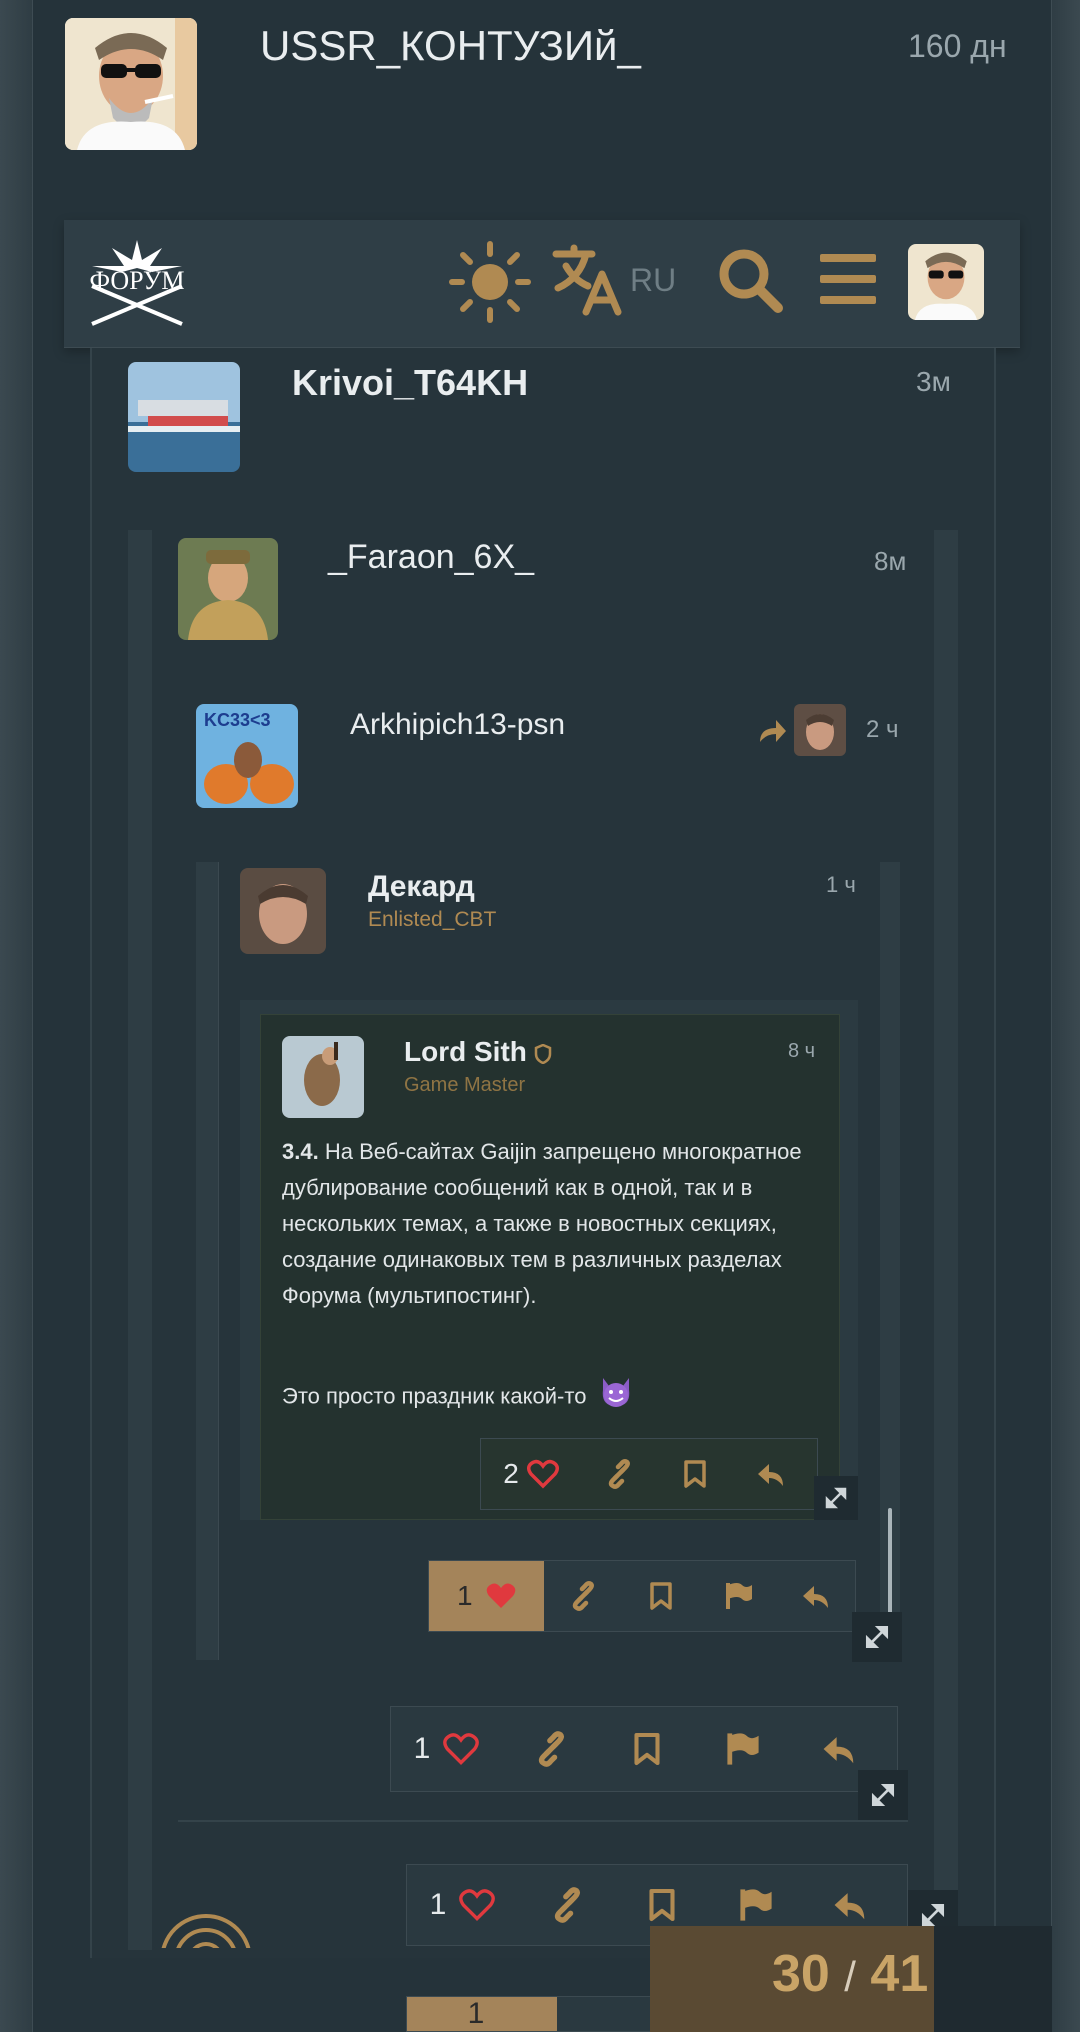  Describe the element at coordinates (450, 46) in the screenshot. I see `username-ussr: USSR_КОНТУЗИй_` at that location.